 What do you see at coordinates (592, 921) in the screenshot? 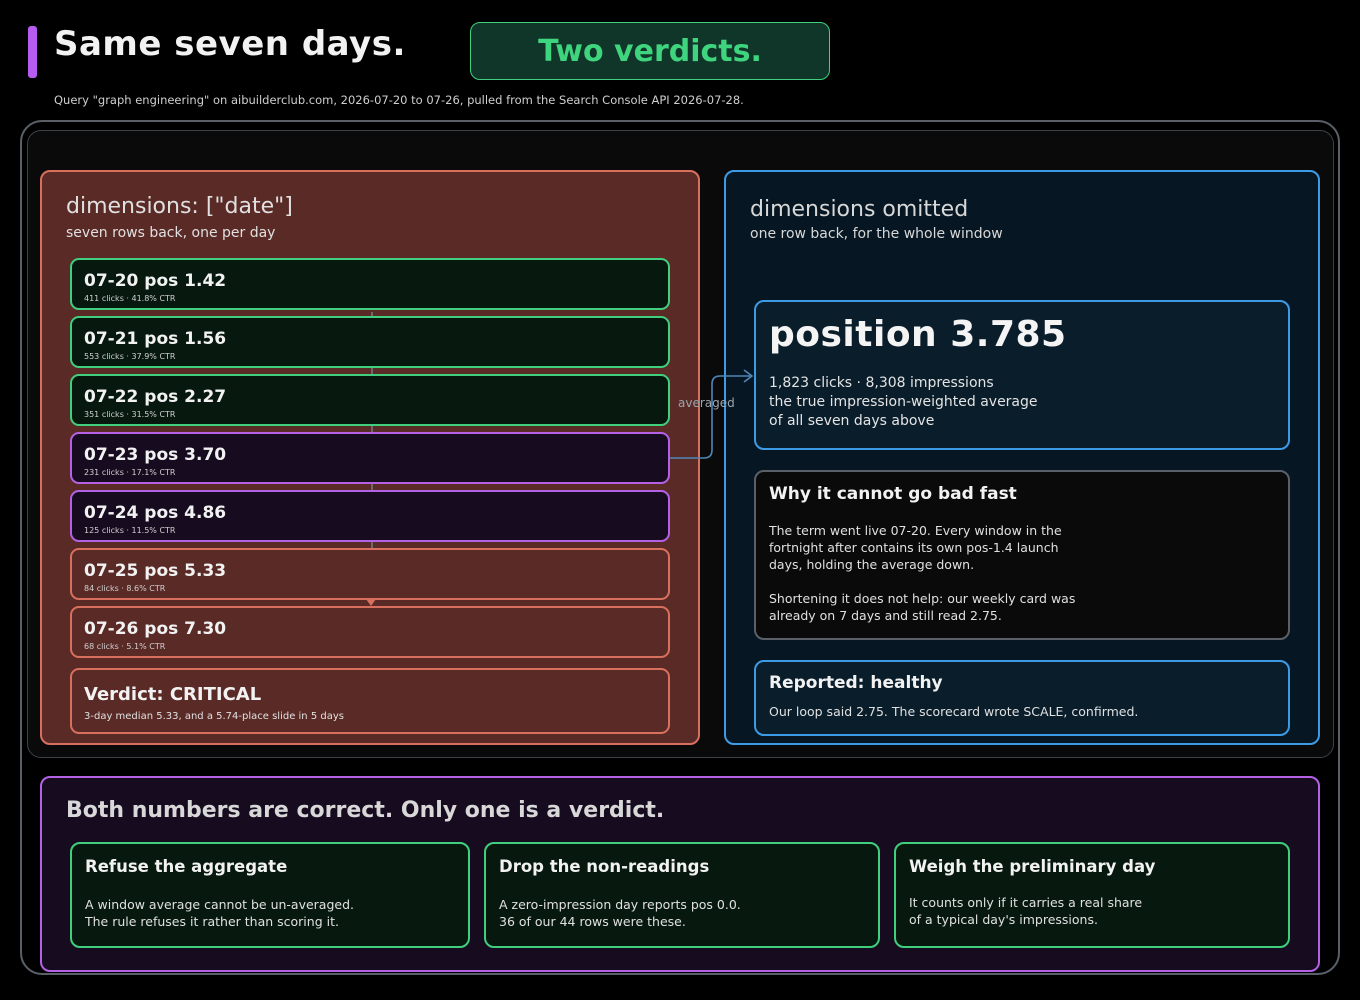
I see `rule-card-line: 36 of our 44 rows were these.` at bounding box center [592, 921].